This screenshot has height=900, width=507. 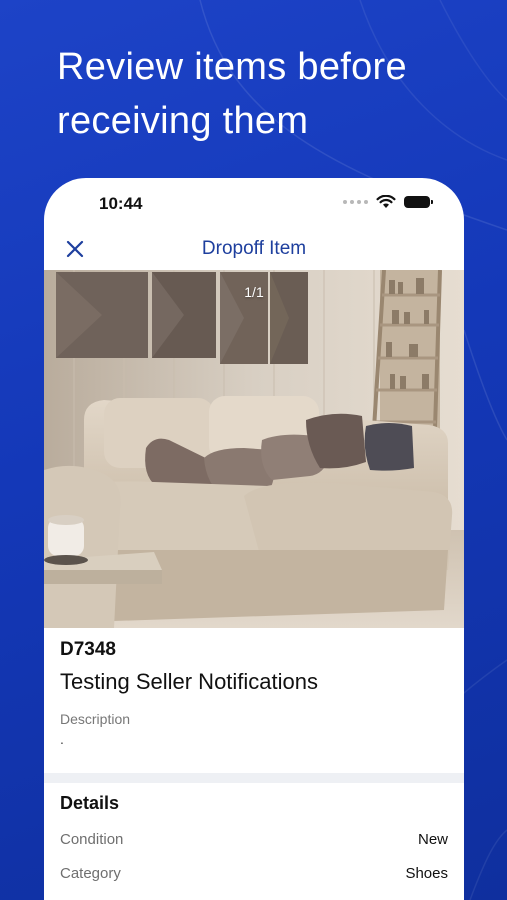 I want to click on wifi-icon, so click(x=386, y=201).